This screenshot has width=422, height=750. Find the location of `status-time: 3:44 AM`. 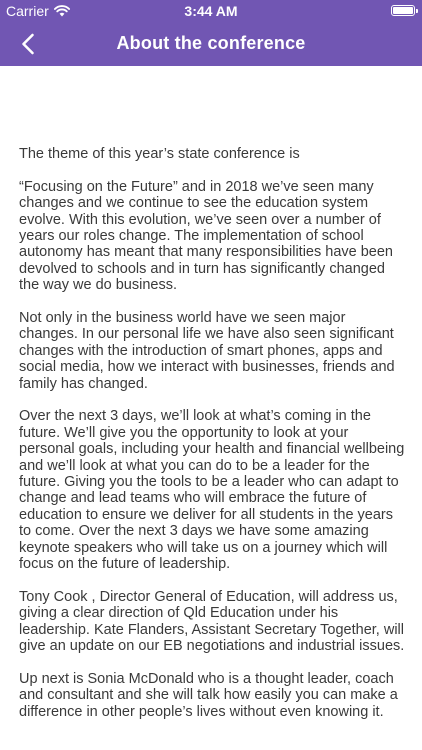

status-time: 3:44 AM is located at coordinates (211, 11).